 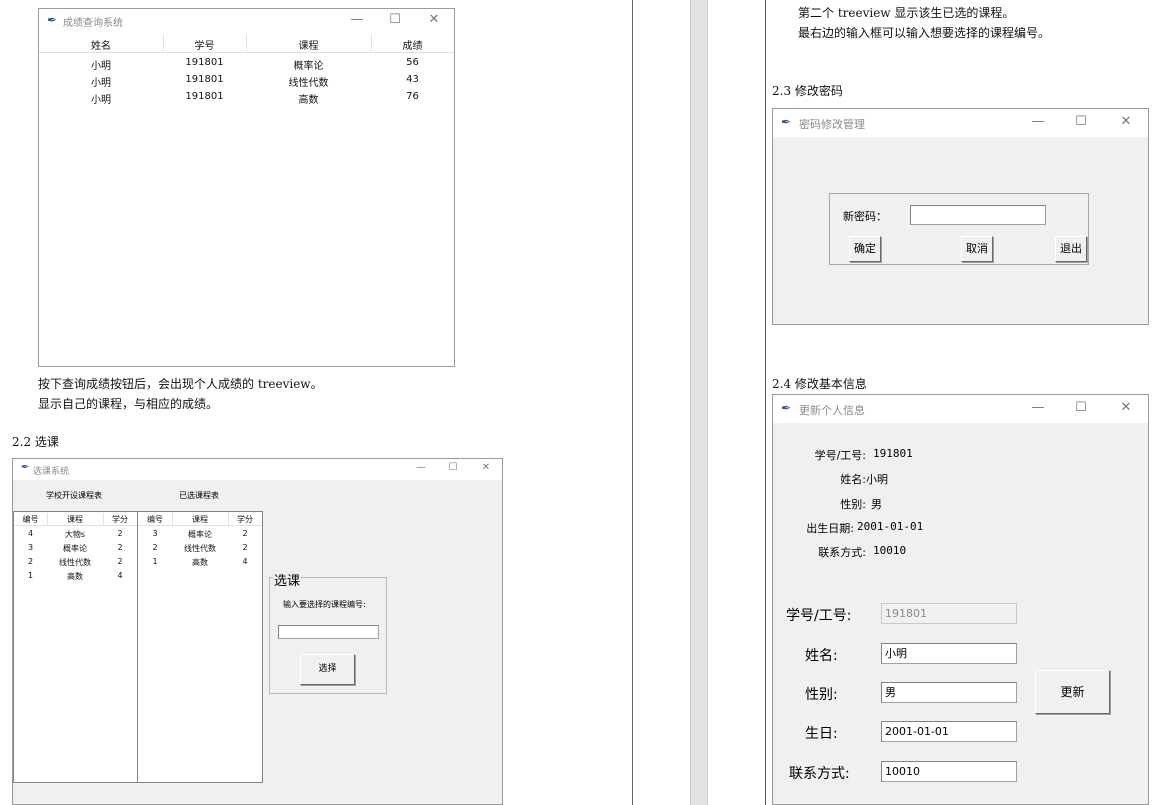 What do you see at coordinates (246, 21) in the screenshot?
I see `title-bar: ✒ 成绩查询系统 — ☐ ✕` at bounding box center [246, 21].